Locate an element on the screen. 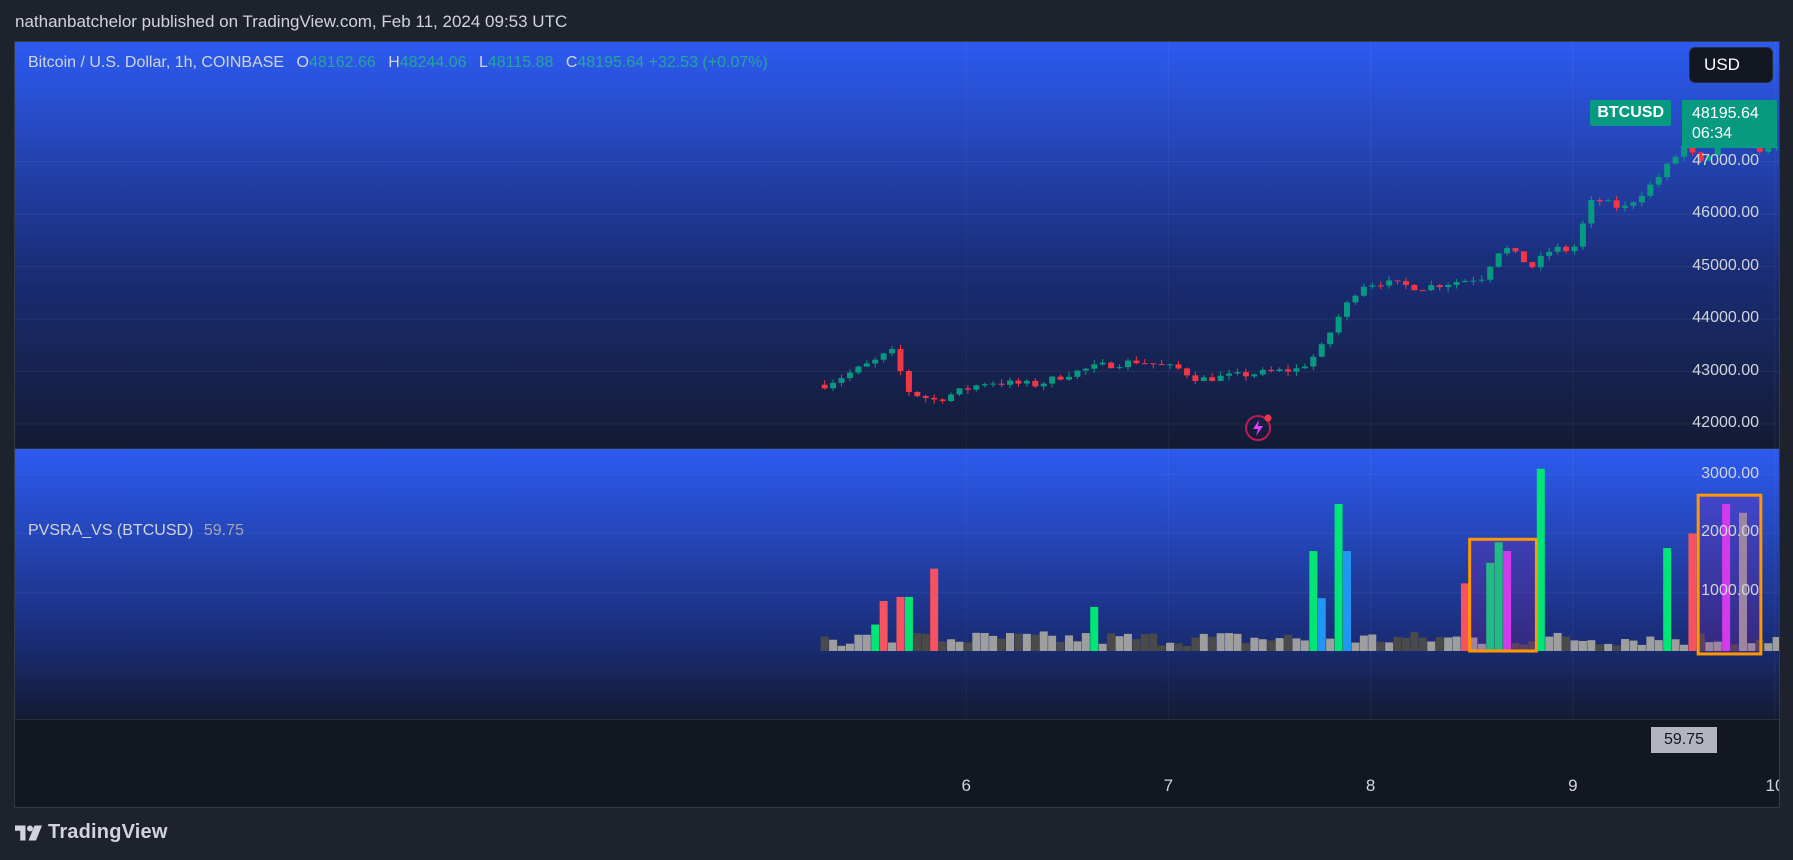  open-value: 48162.66 is located at coordinates (342, 62).